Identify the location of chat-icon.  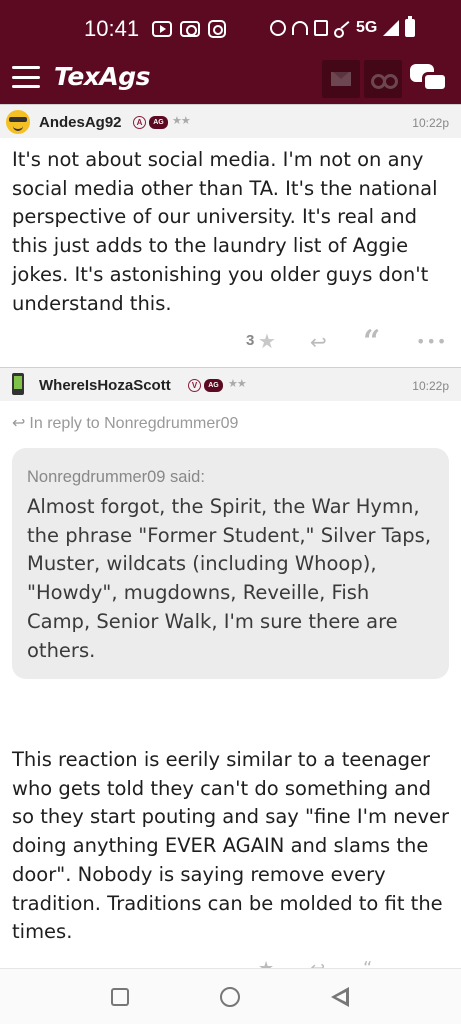
(430, 79).